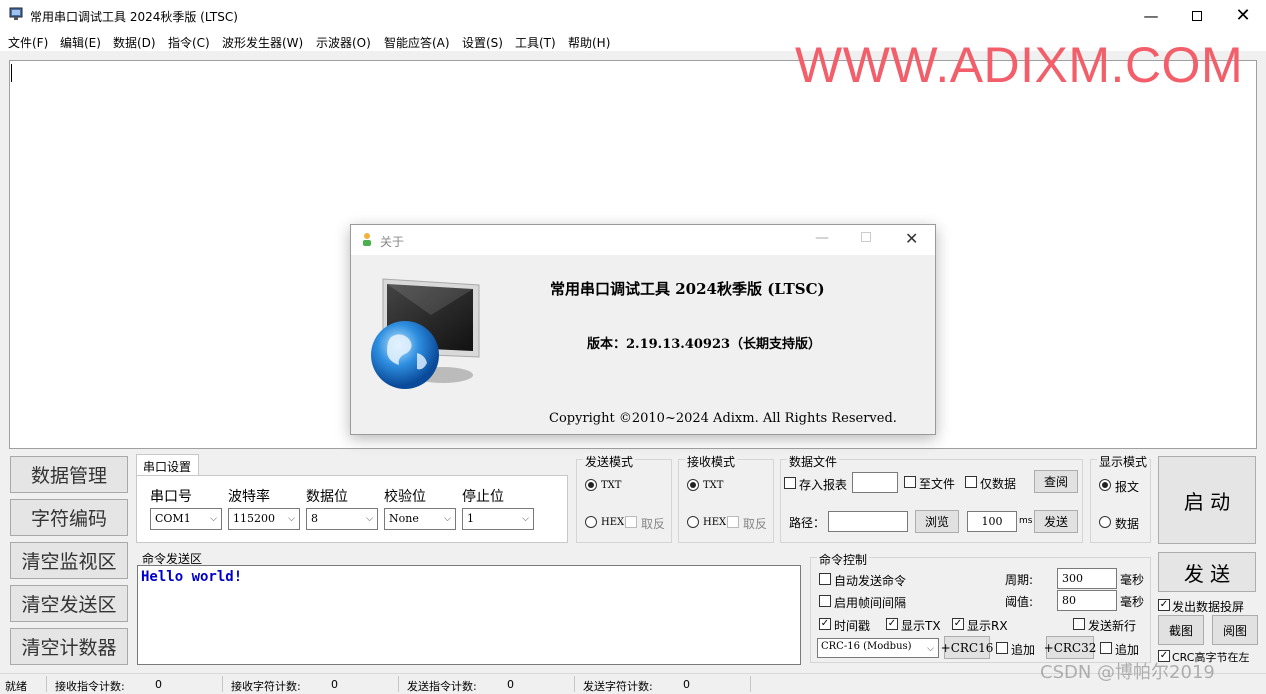  What do you see at coordinates (878, 648) in the screenshot?
I see `crc-type-select: CRC-16 (Modbus) ⌵` at bounding box center [878, 648].